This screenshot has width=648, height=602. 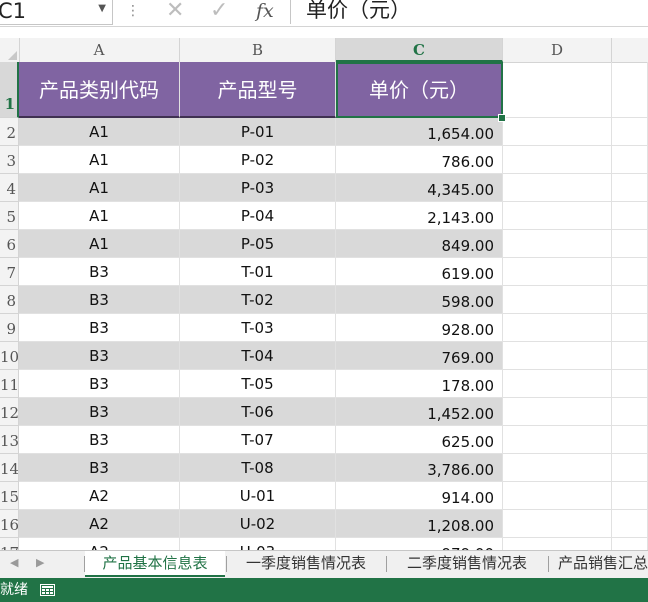 I want to click on row-header: 15, so click(x=9, y=496).